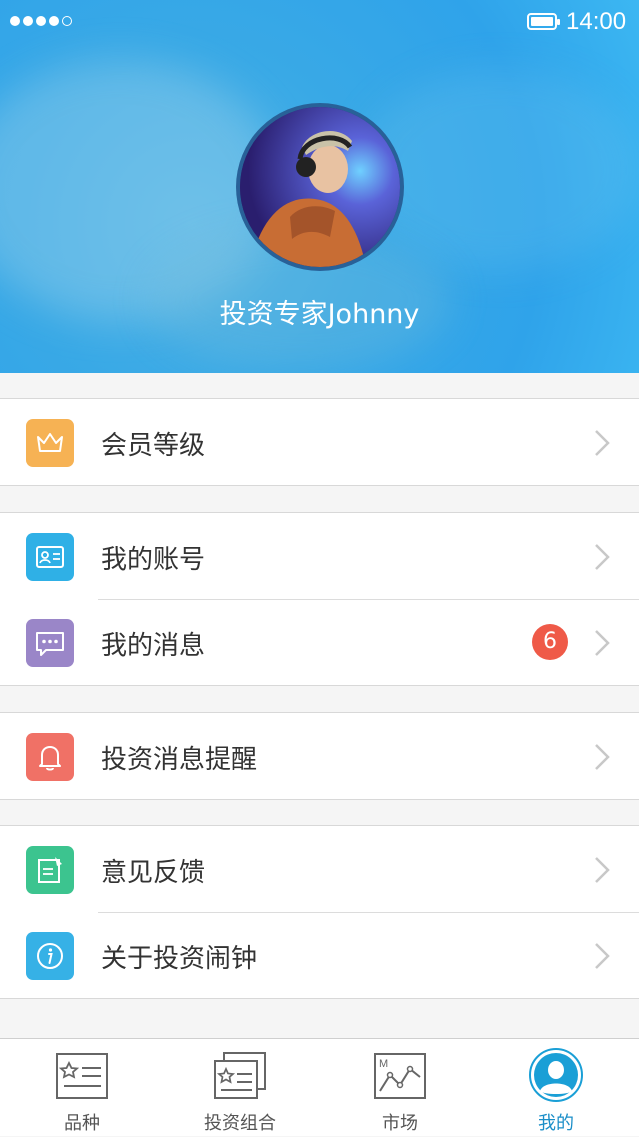 Image resolution: width=639 pixels, height=1137 pixels. Describe the element at coordinates (319, 955) in the screenshot. I see `menu-item-about: 关于投资闹钟` at that location.